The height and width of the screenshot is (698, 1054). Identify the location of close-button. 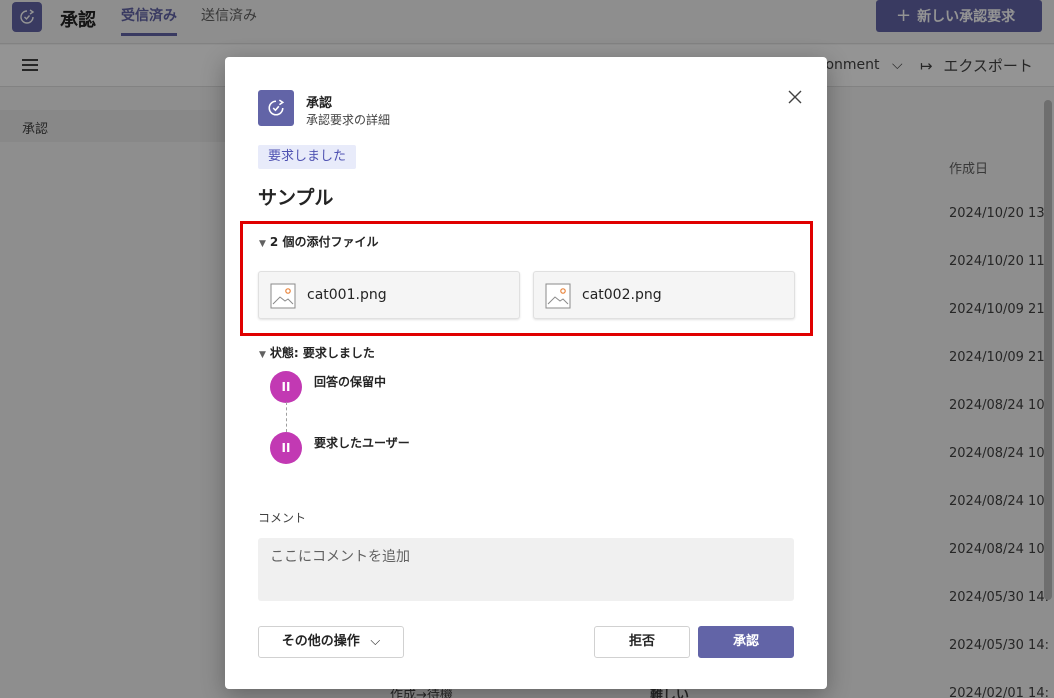
(795, 97).